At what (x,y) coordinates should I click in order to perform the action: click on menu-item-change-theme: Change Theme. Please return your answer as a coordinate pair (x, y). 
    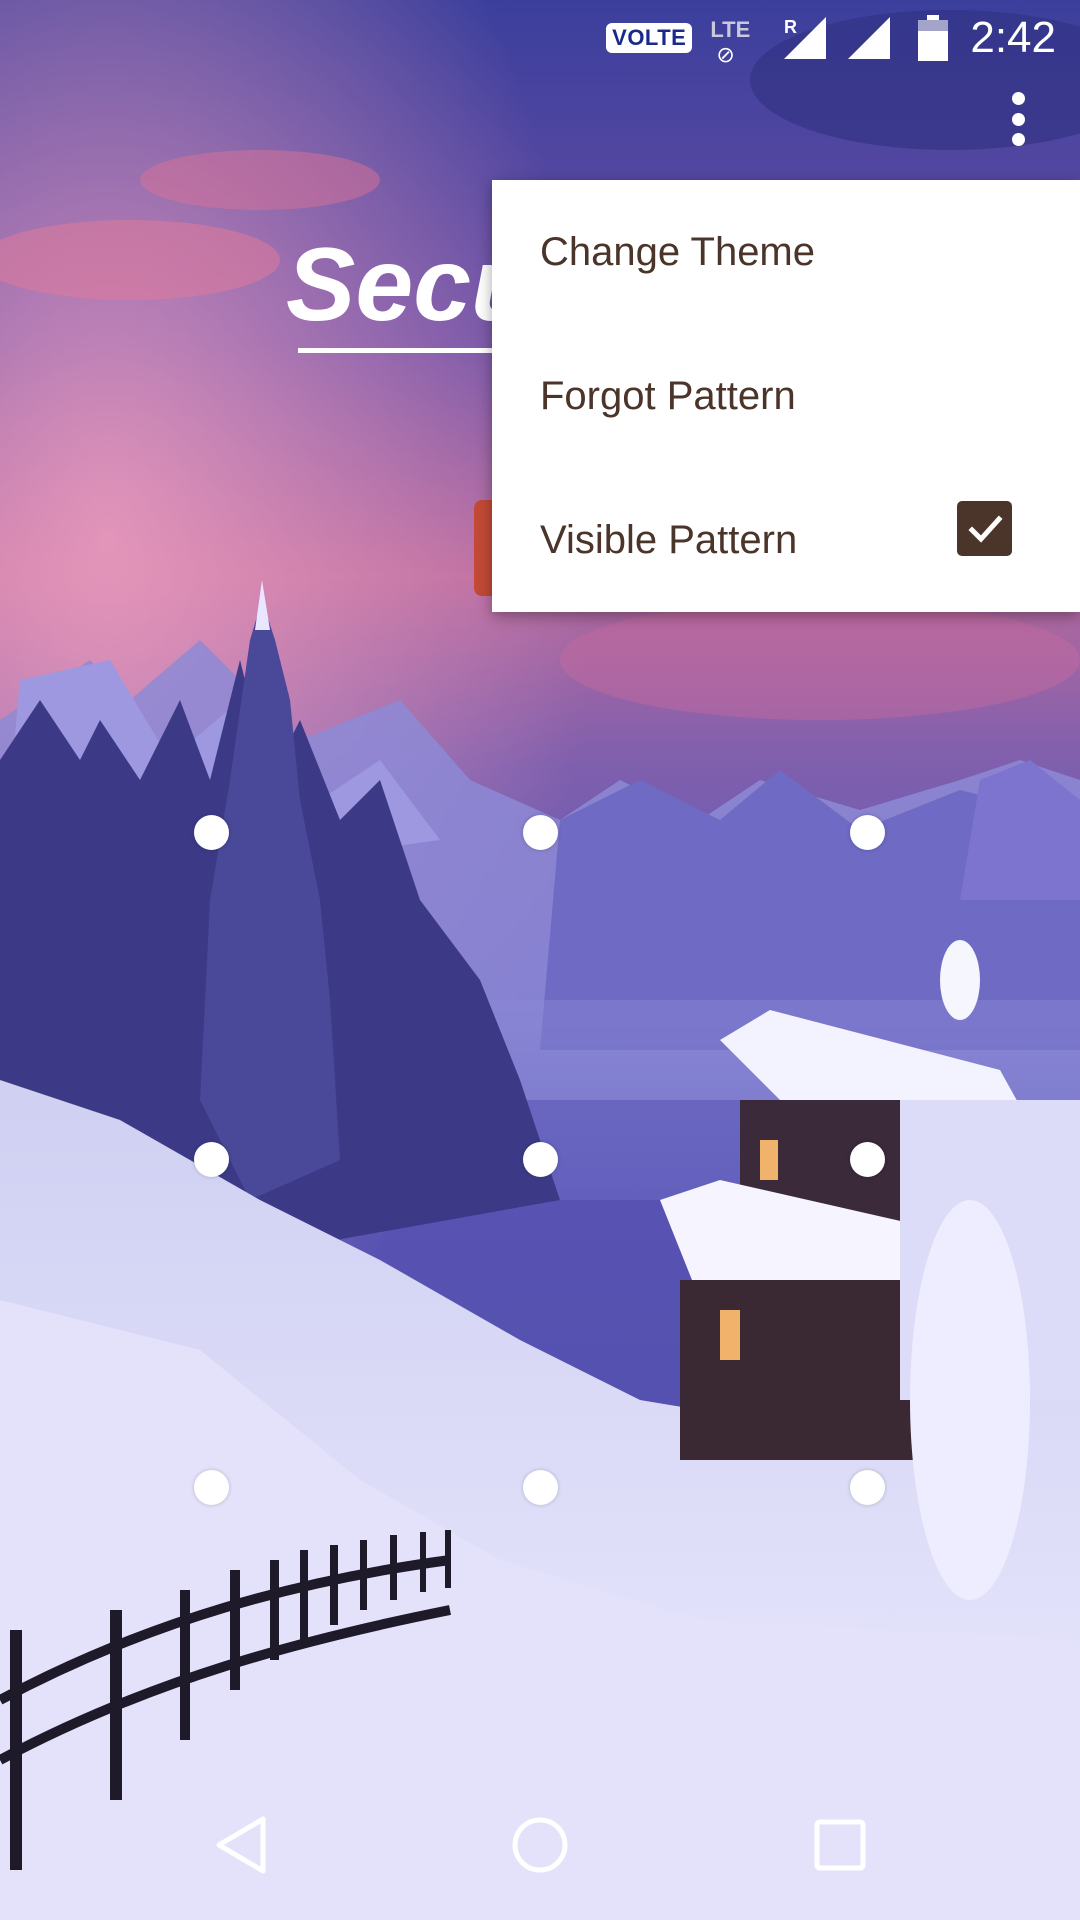
    Looking at the image, I should click on (786, 252).